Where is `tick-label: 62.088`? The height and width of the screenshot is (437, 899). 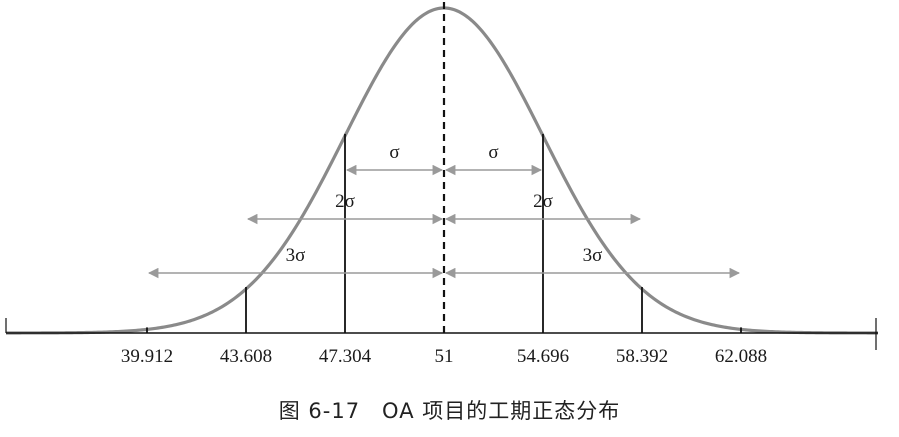 tick-label: 62.088 is located at coordinates (741, 356).